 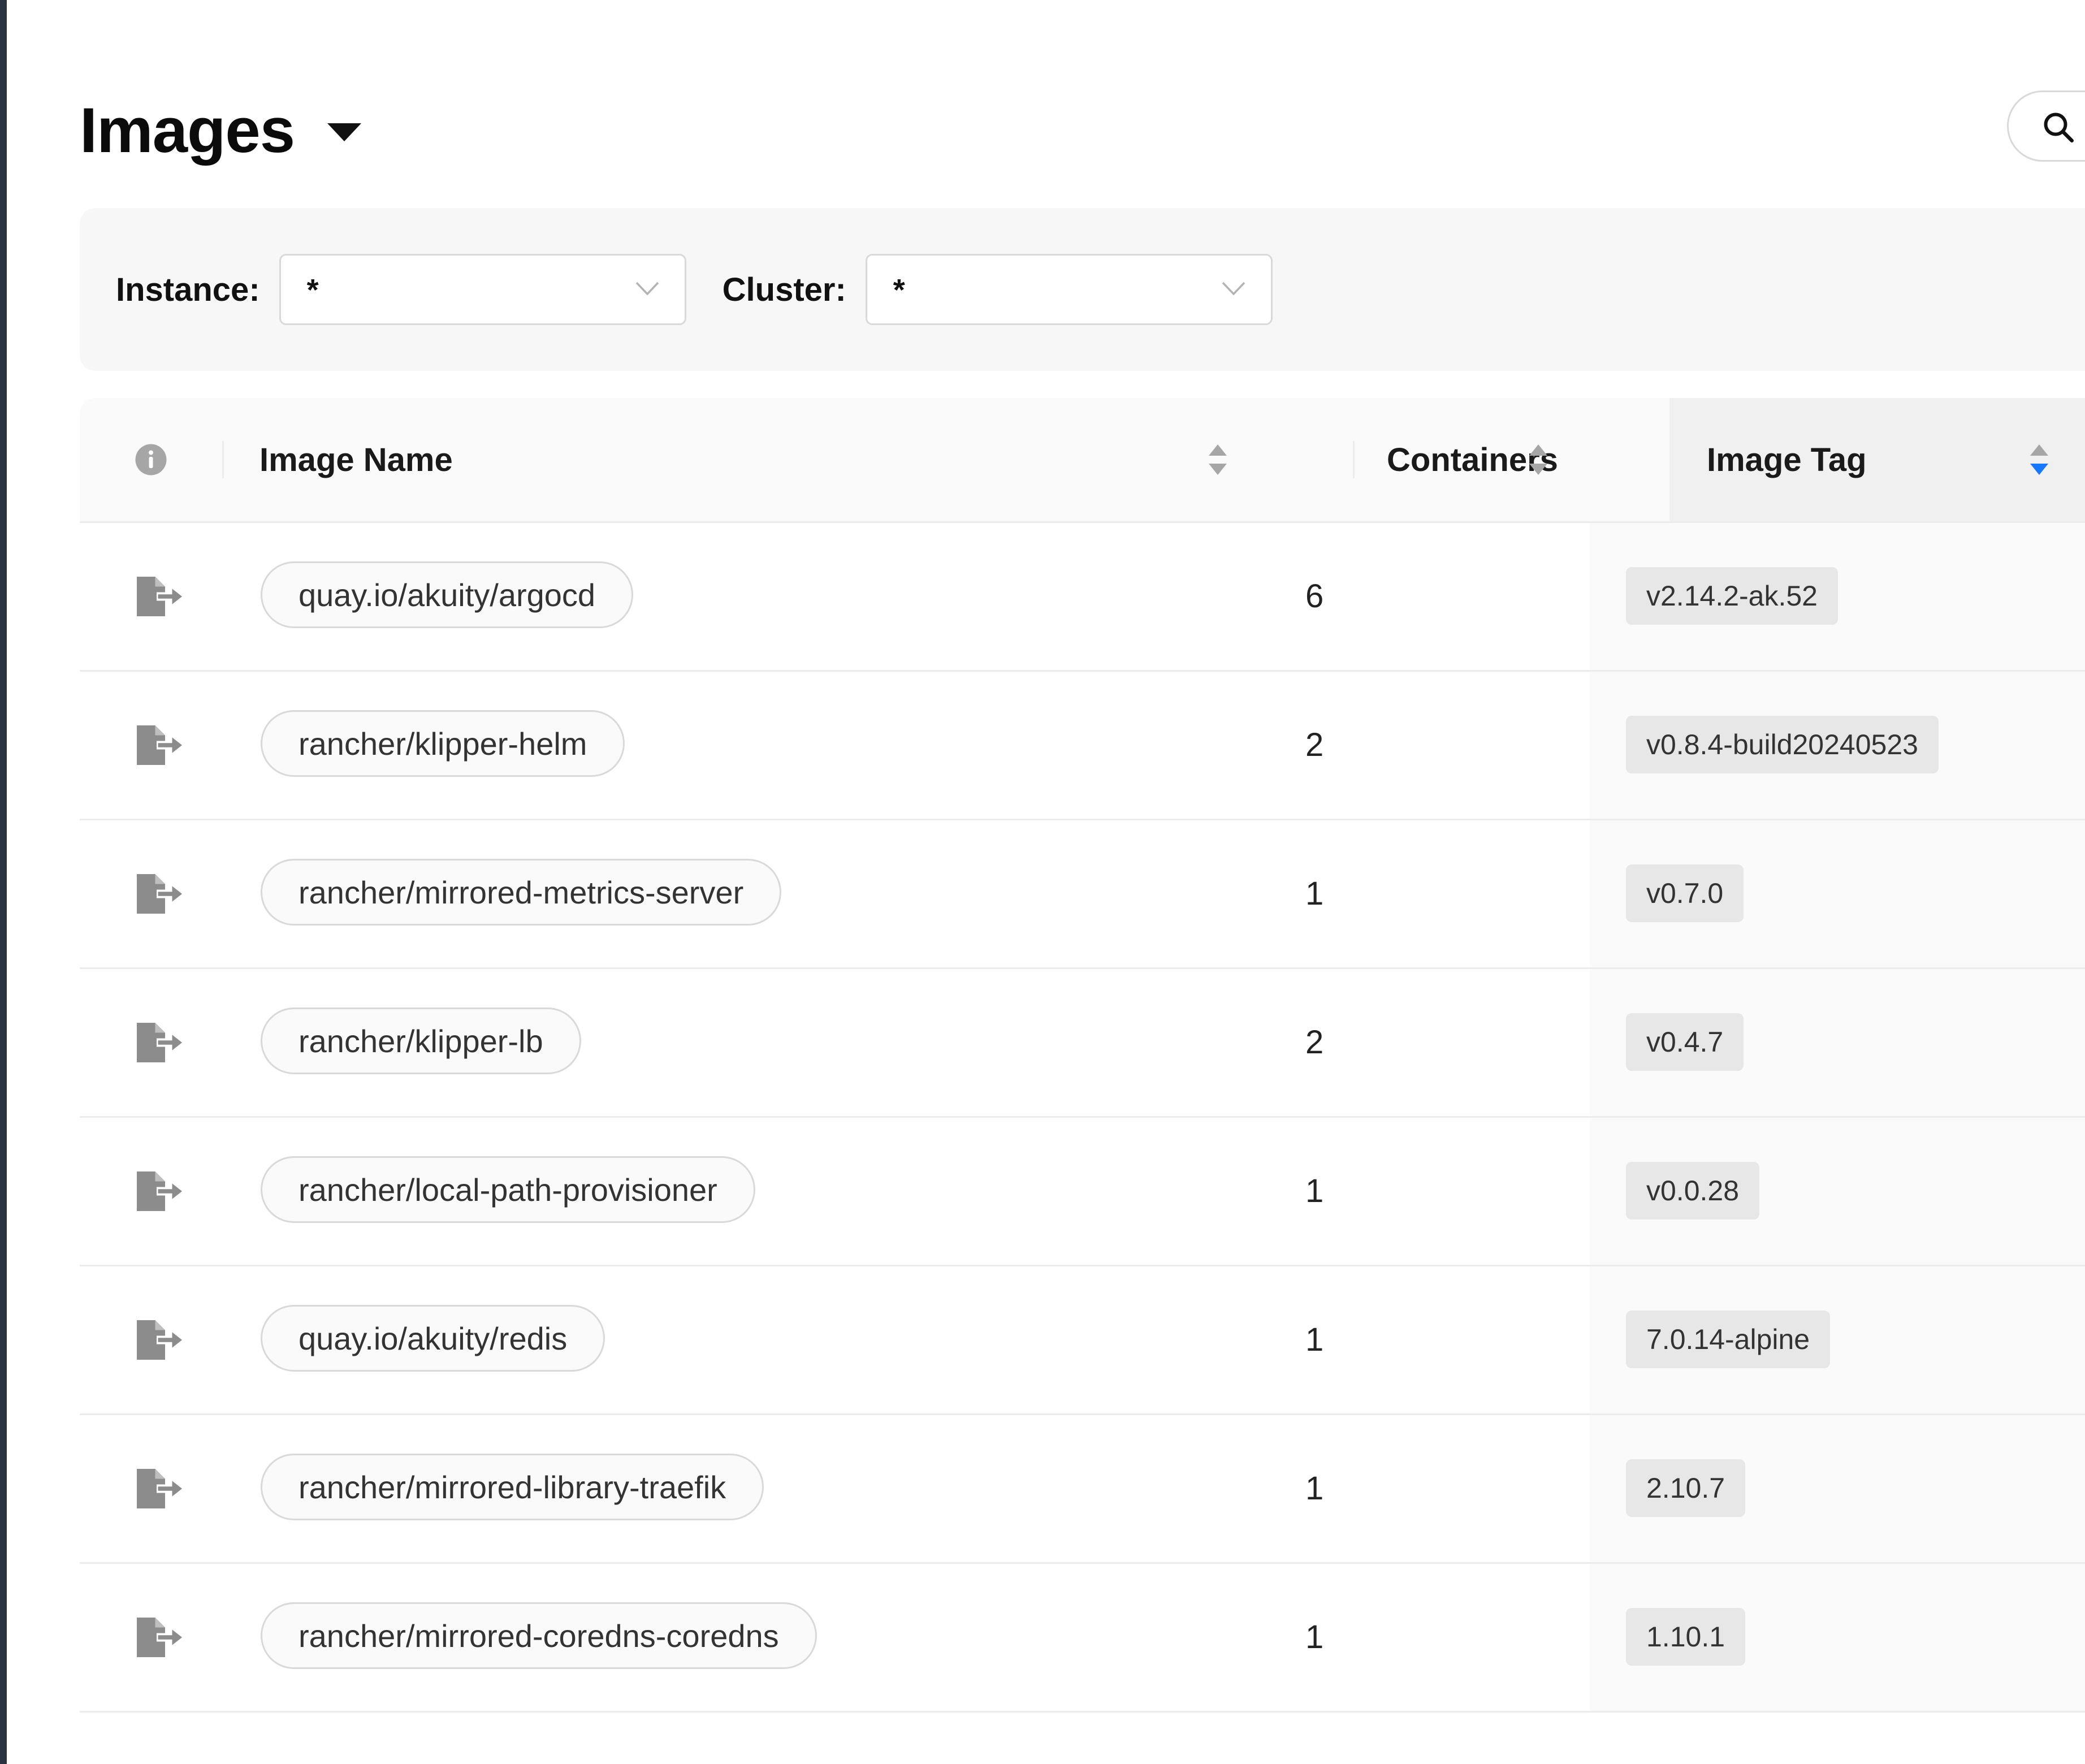 I want to click on info-icon, so click(x=151, y=460).